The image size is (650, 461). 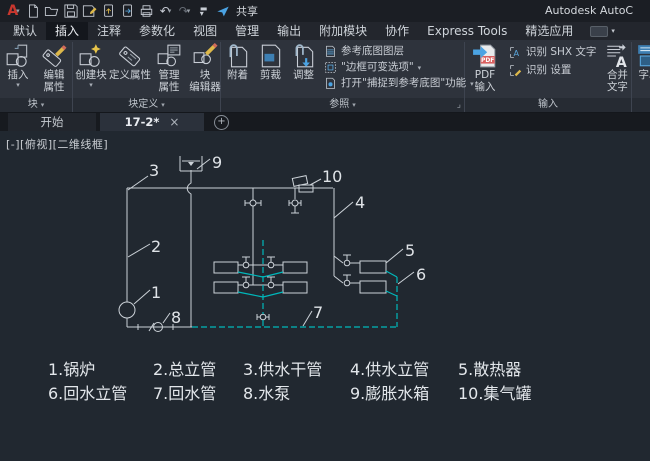 I want to click on legend-return-riser: 6.回水立管, so click(x=87, y=393).